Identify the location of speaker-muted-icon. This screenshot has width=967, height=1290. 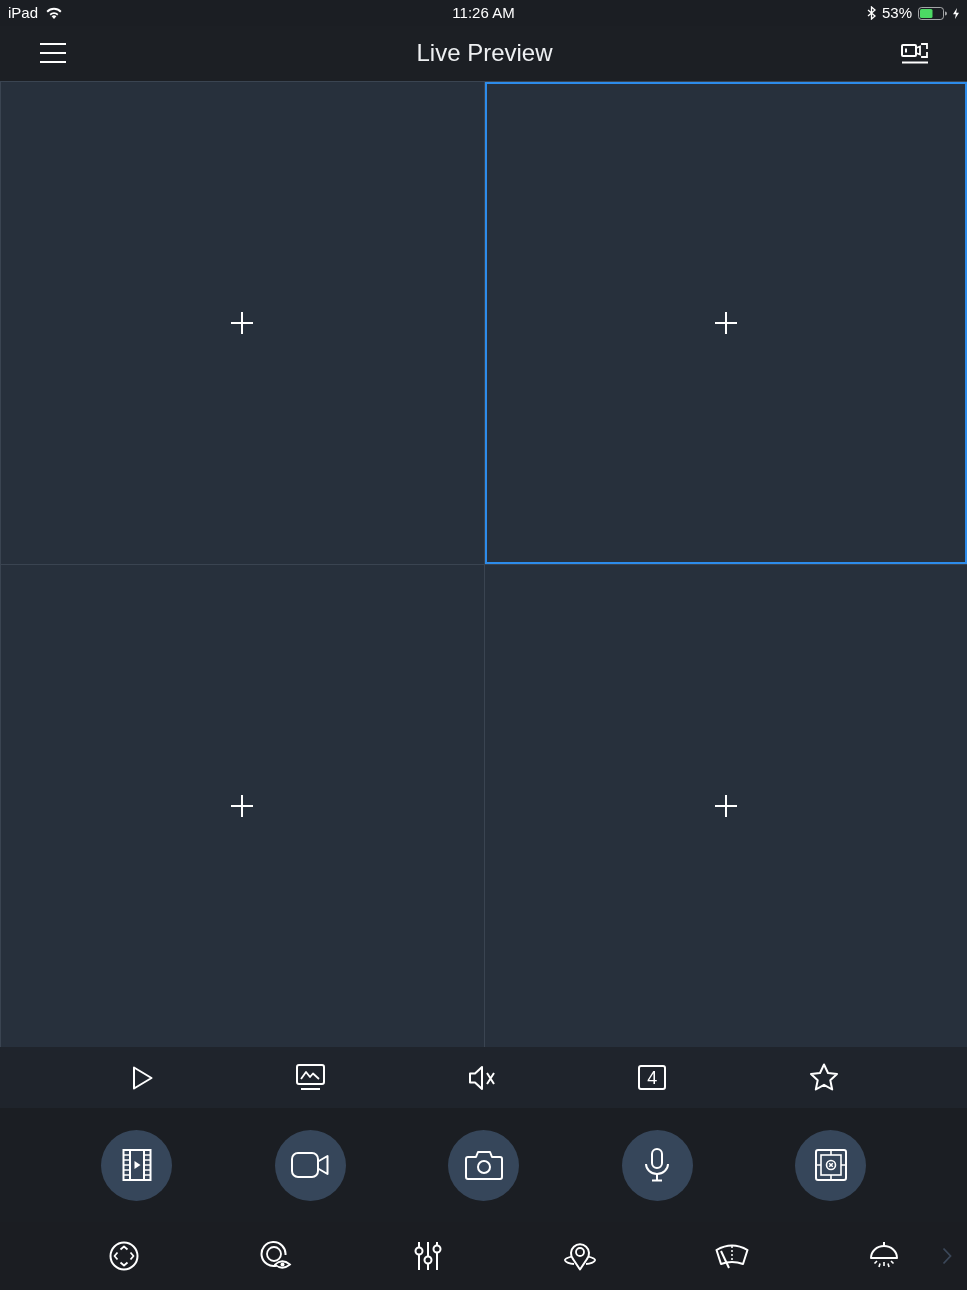
(481, 1077).